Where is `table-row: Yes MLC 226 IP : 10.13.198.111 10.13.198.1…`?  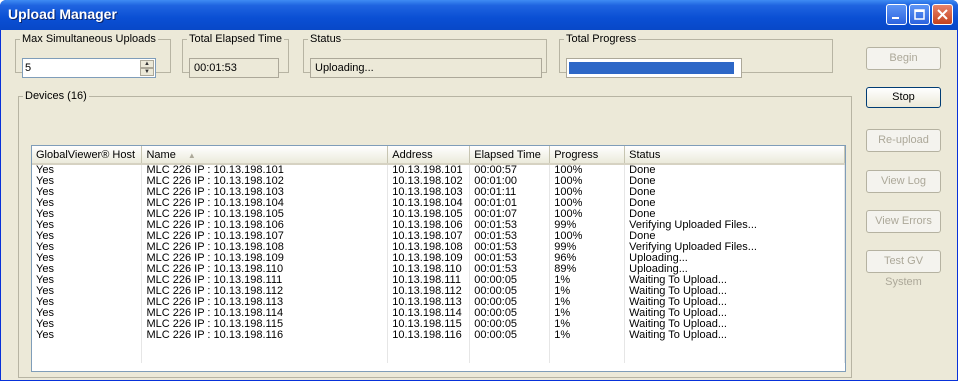 table-row: Yes MLC 226 IP : 10.13.198.111 10.13.198.1… is located at coordinates (438, 280).